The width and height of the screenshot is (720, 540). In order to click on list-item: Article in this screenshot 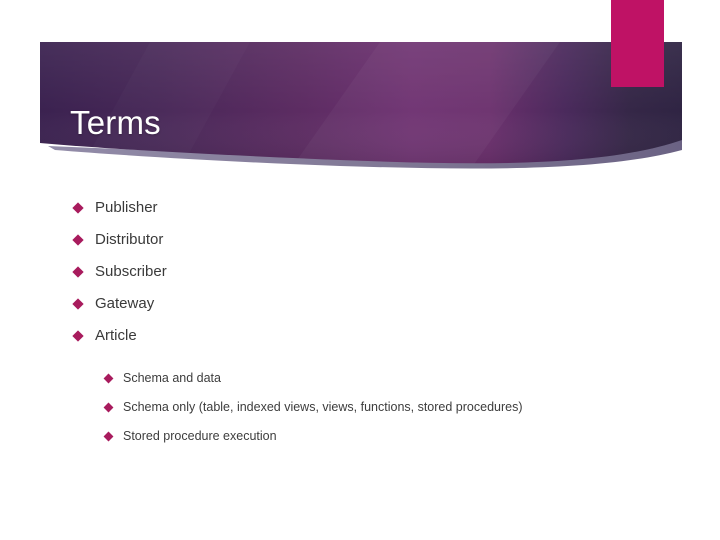, I will do `click(360, 336)`.